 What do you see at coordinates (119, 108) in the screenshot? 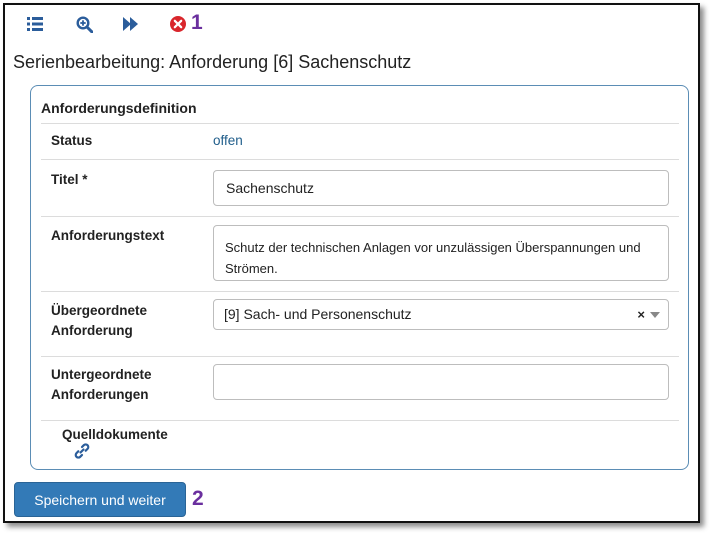
I see `panel-heading: Anforderungsdefinition` at bounding box center [119, 108].